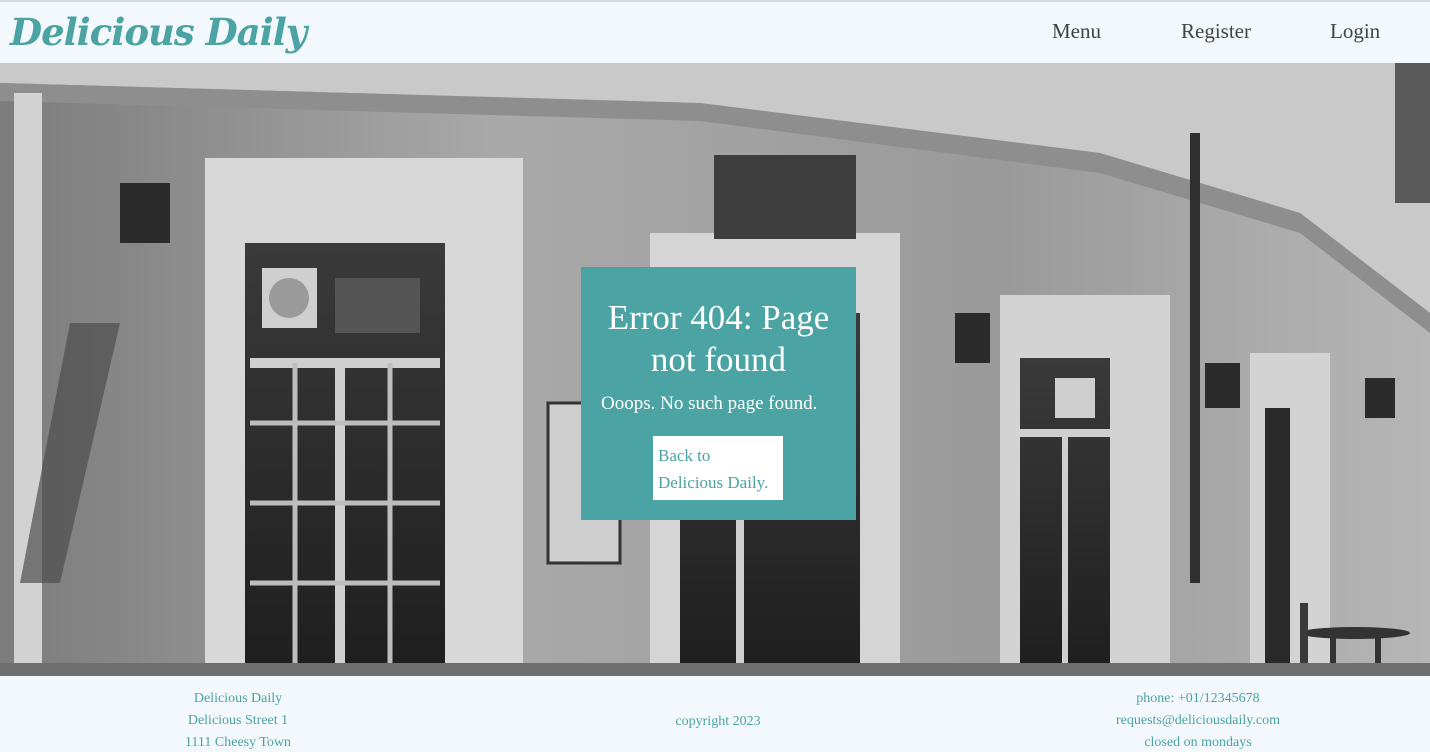  Describe the element at coordinates (709, 403) in the screenshot. I see `error-message: Ooops. No such page found.` at that location.